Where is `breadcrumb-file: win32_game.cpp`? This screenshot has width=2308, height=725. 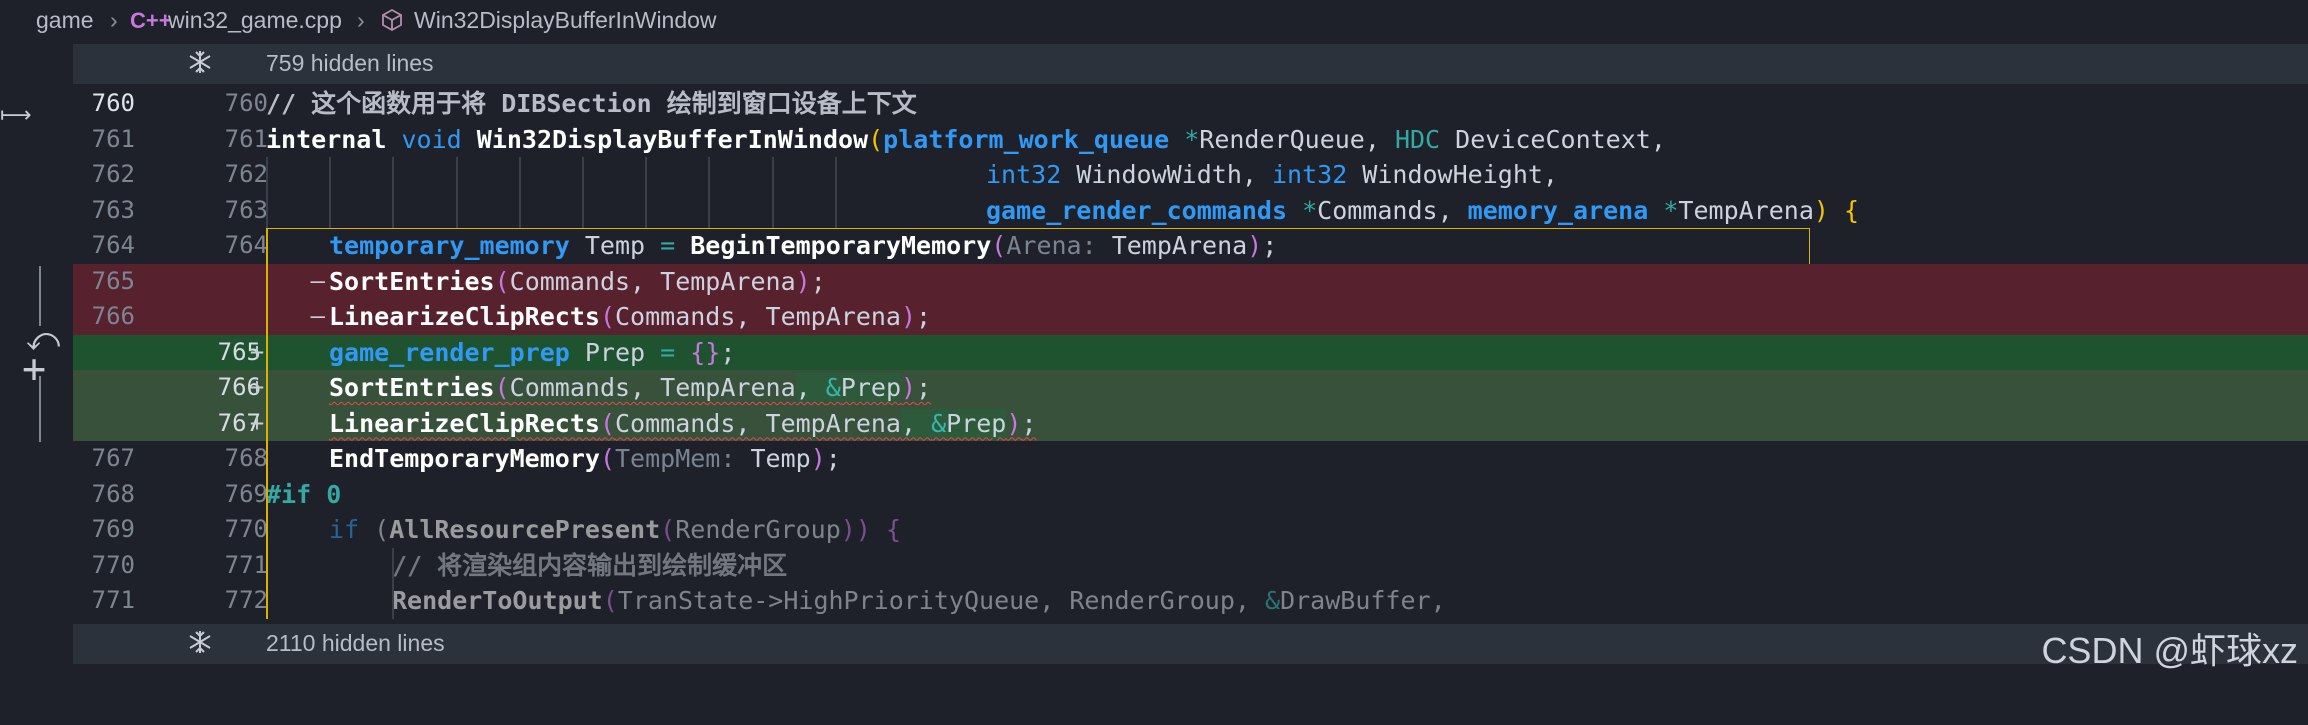
breadcrumb-file: win32_game.cpp is located at coordinates (255, 20).